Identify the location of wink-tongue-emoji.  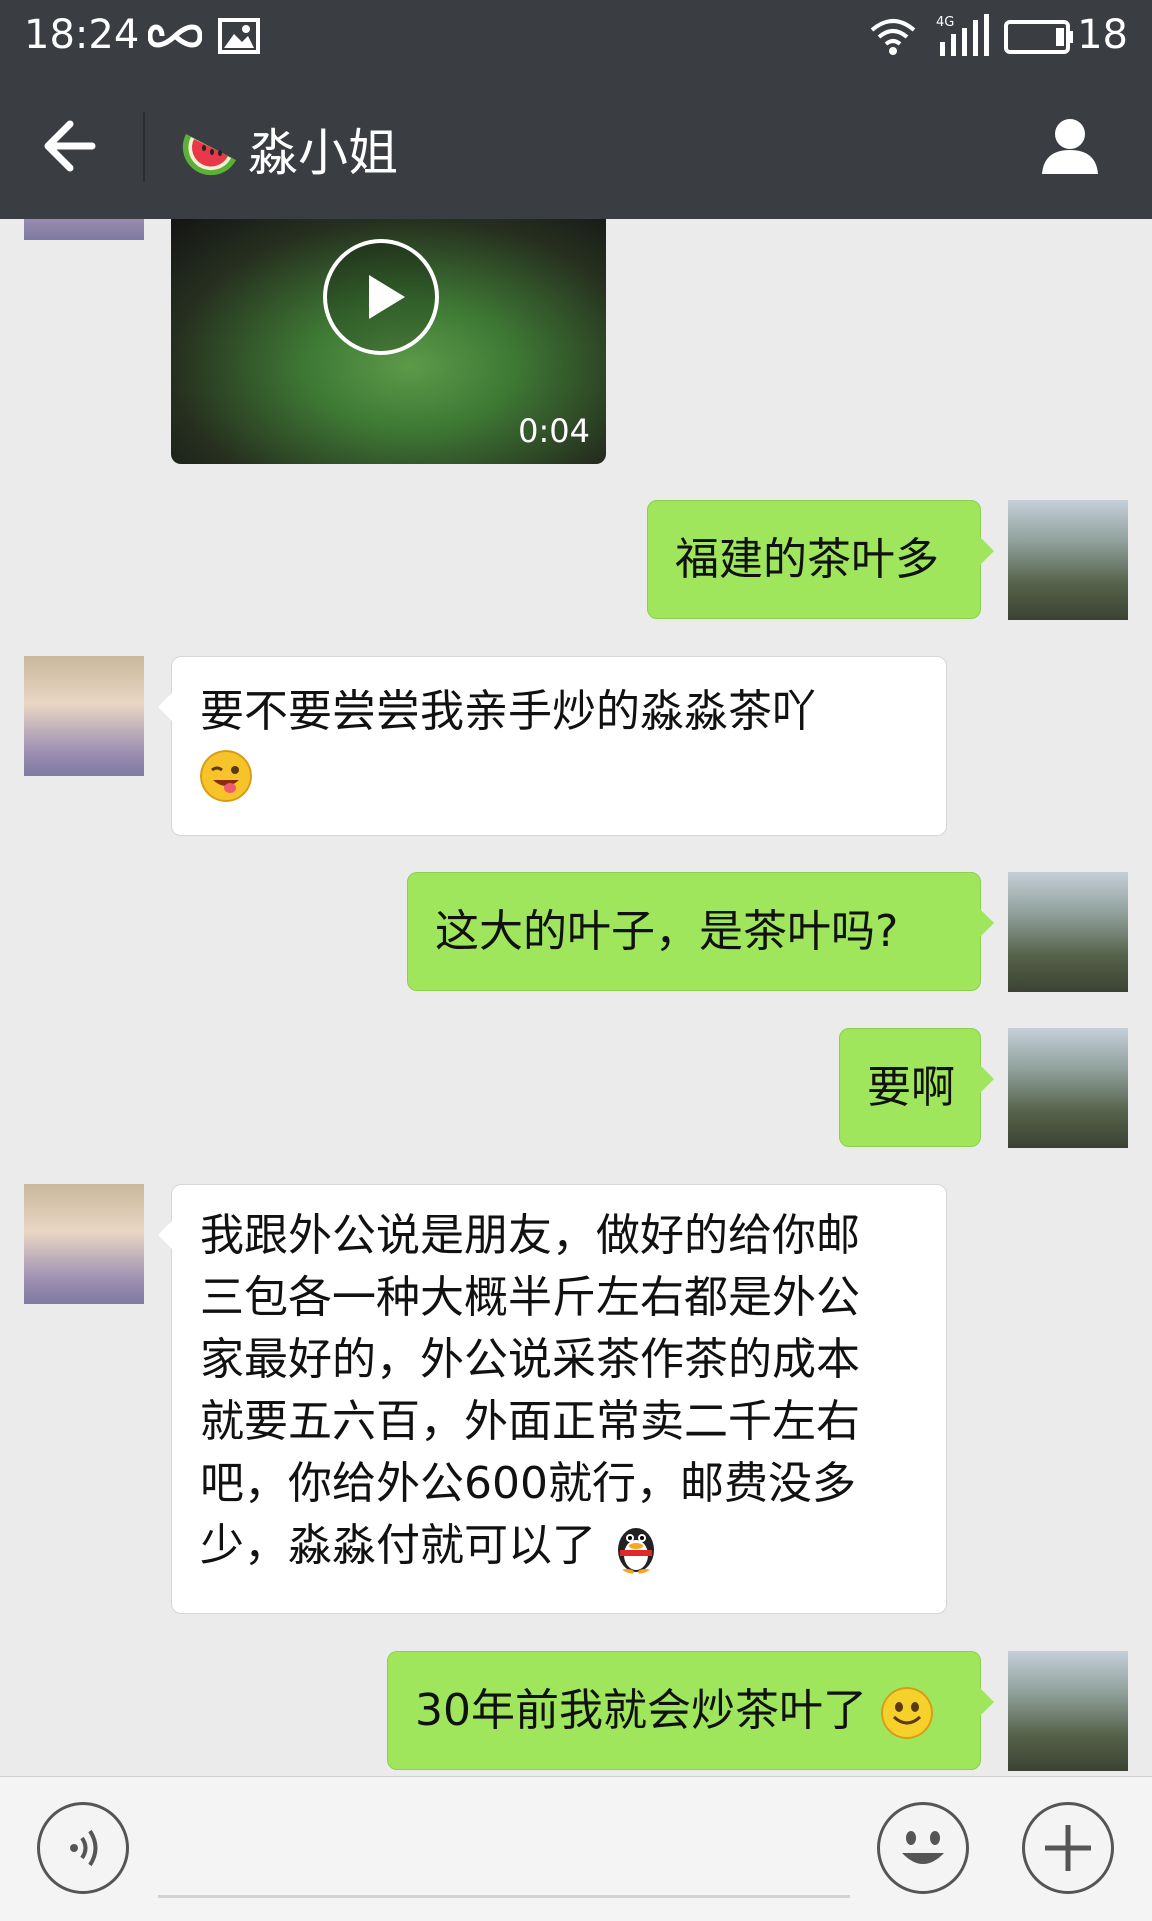
(226, 776).